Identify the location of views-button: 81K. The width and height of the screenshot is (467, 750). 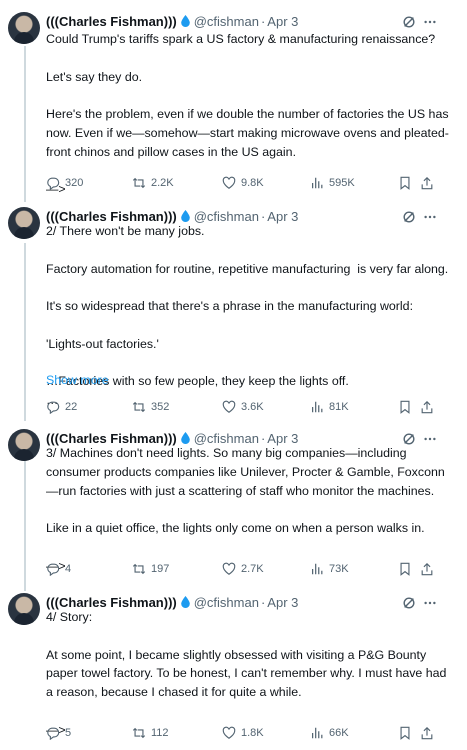
(329, 407).